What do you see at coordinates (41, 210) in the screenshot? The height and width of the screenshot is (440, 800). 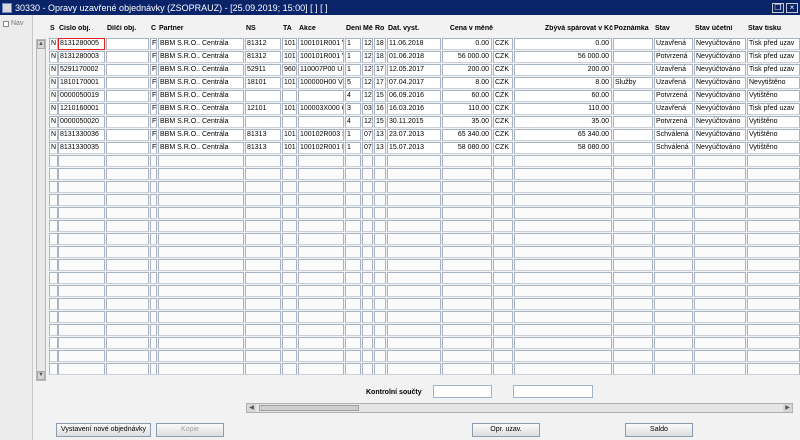 I see `vertical-scrollbar: ▲ ▼` at bounding box center [41, 210].